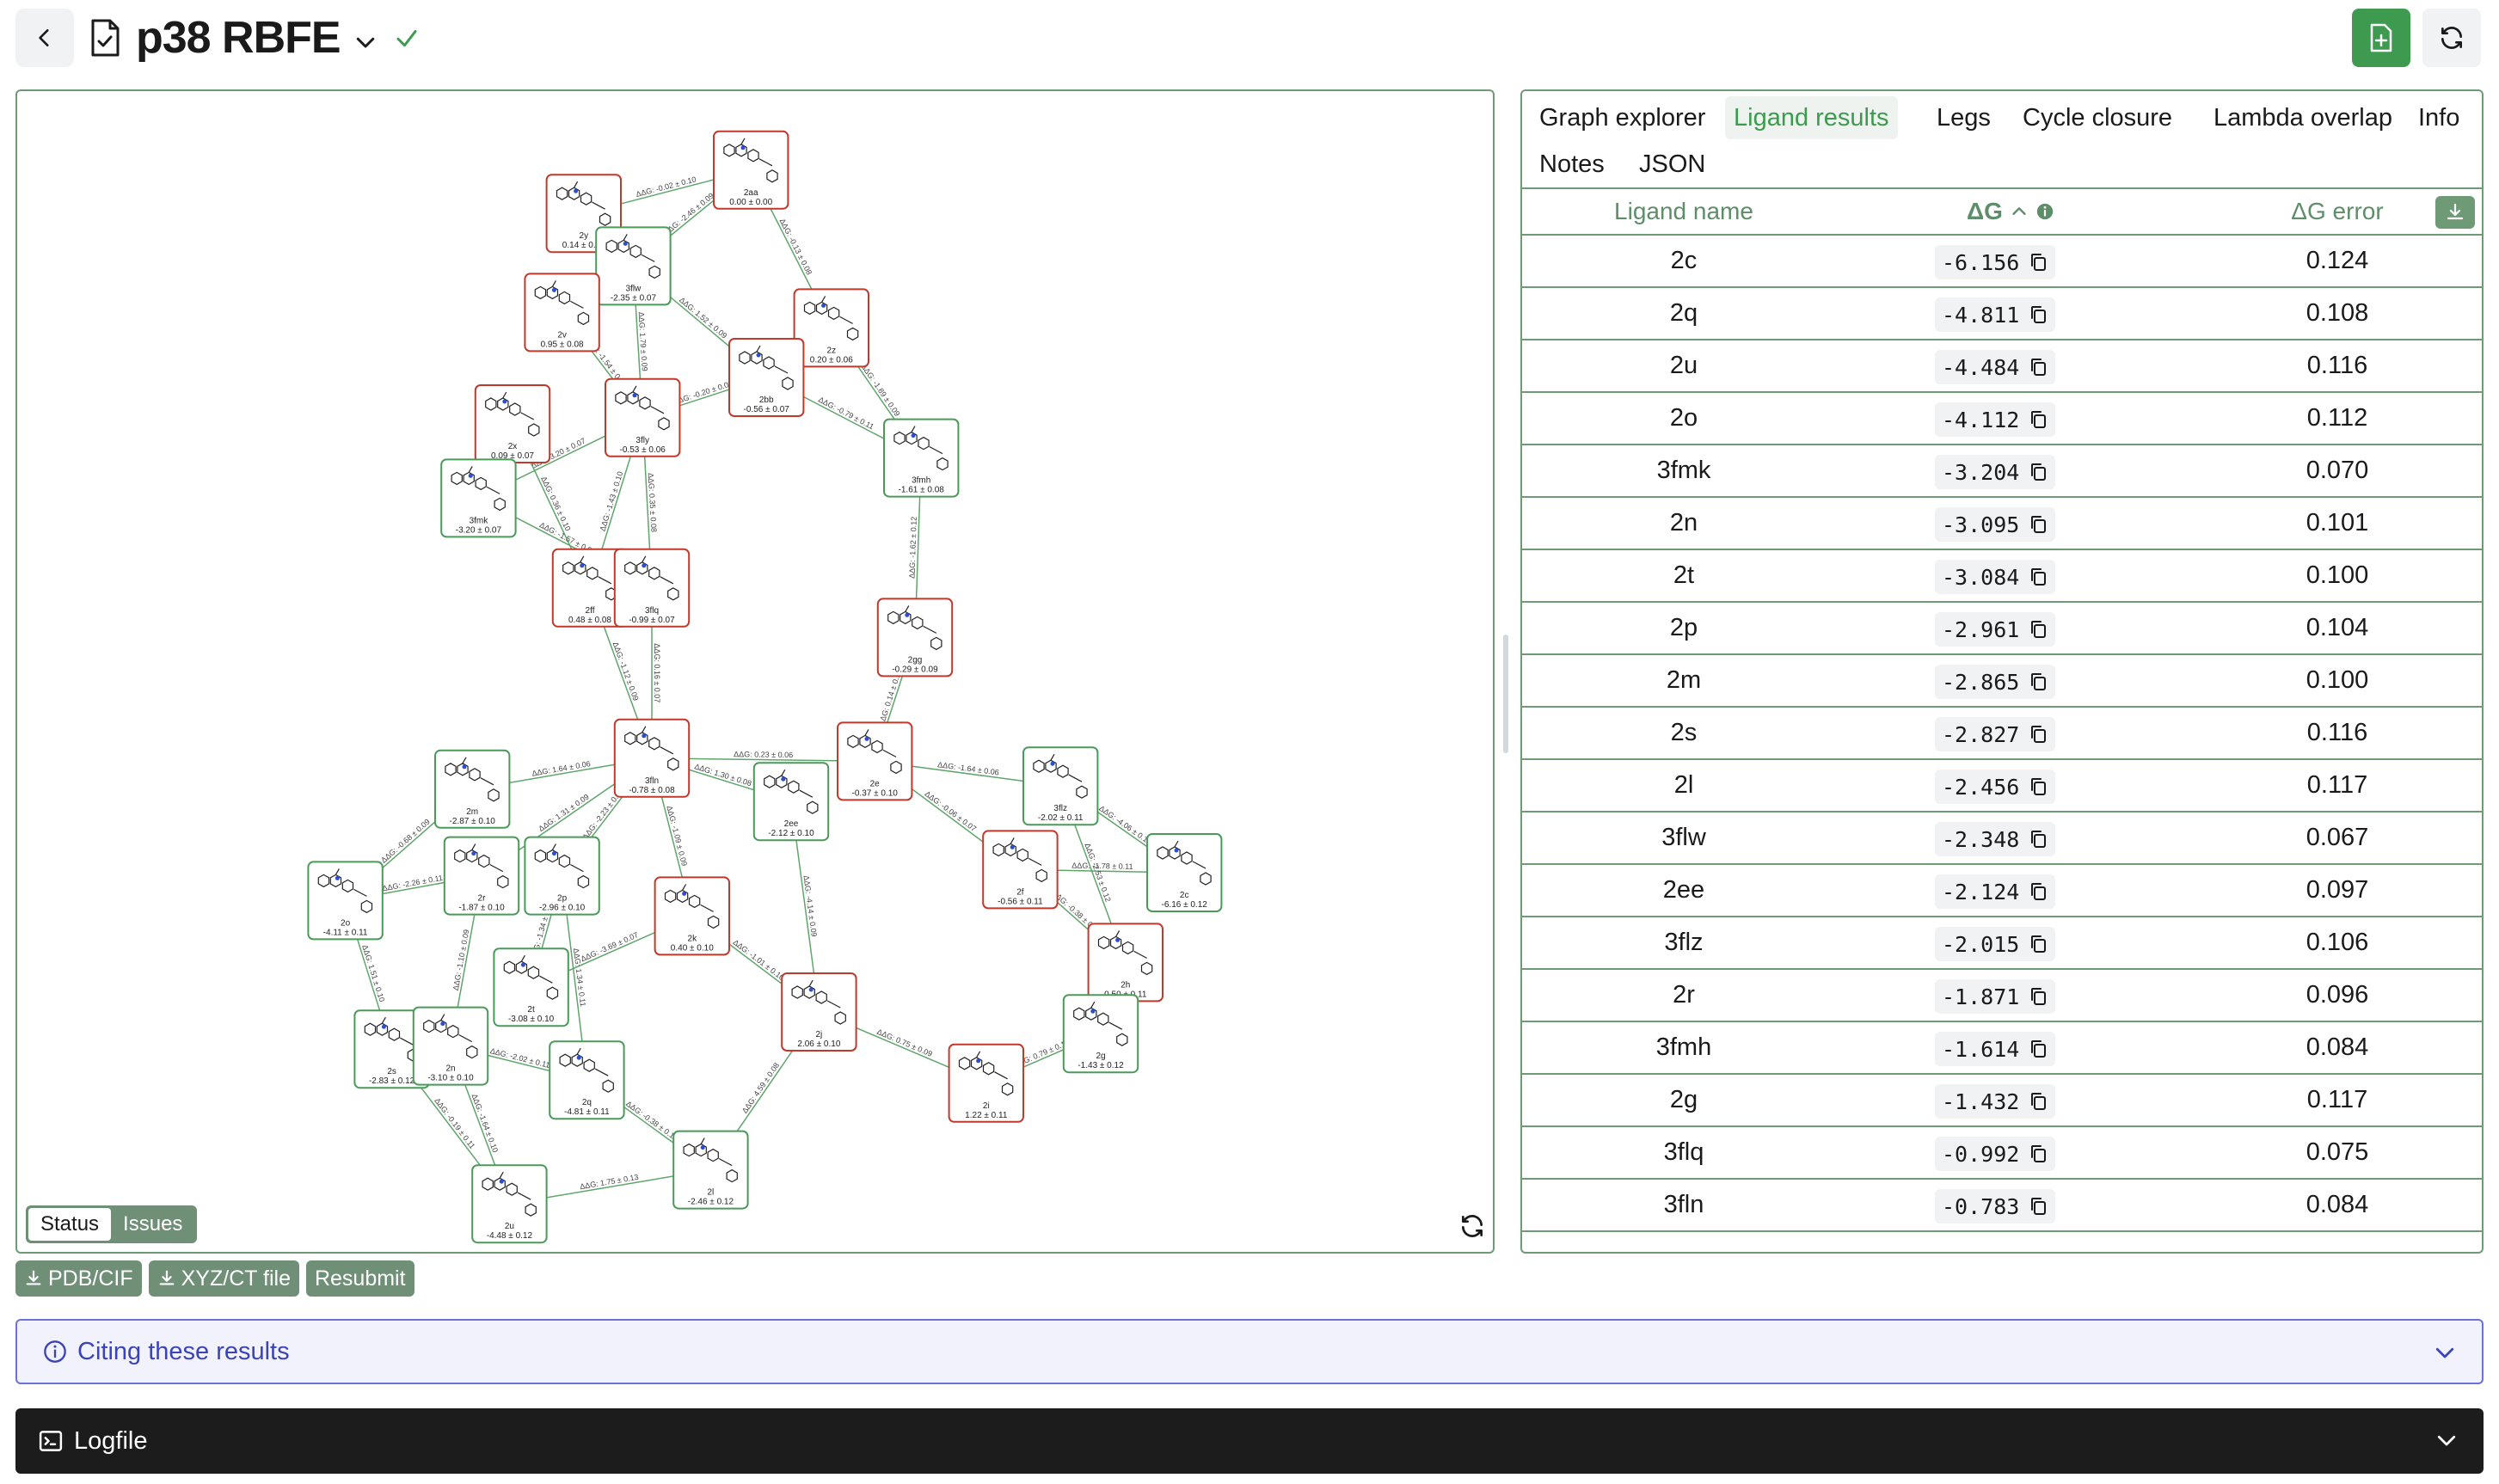 This screenshot has width=2499, height=1484. I want to click on ligand-node: 2gg-0.29 ± 0.09, so click(915, 638).